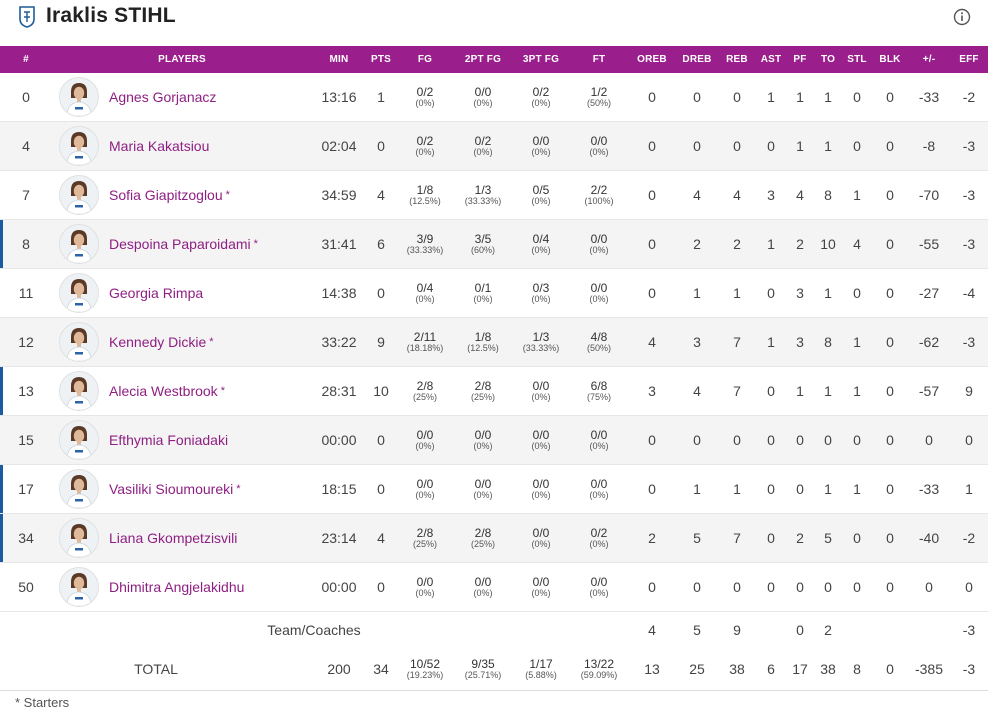 The image size is (988, 710). I want to click on field-goals-made-attempted: 0/4, so click(425, 287).